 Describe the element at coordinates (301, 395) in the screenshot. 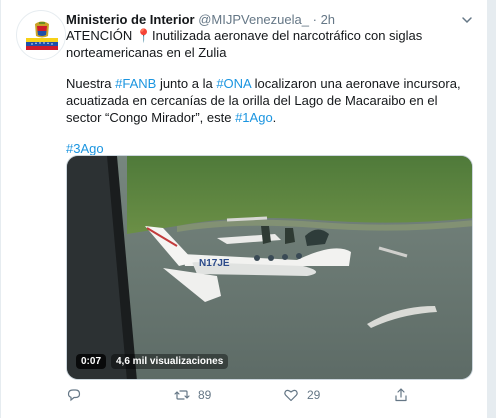

I see `like-button: 29` at that location.